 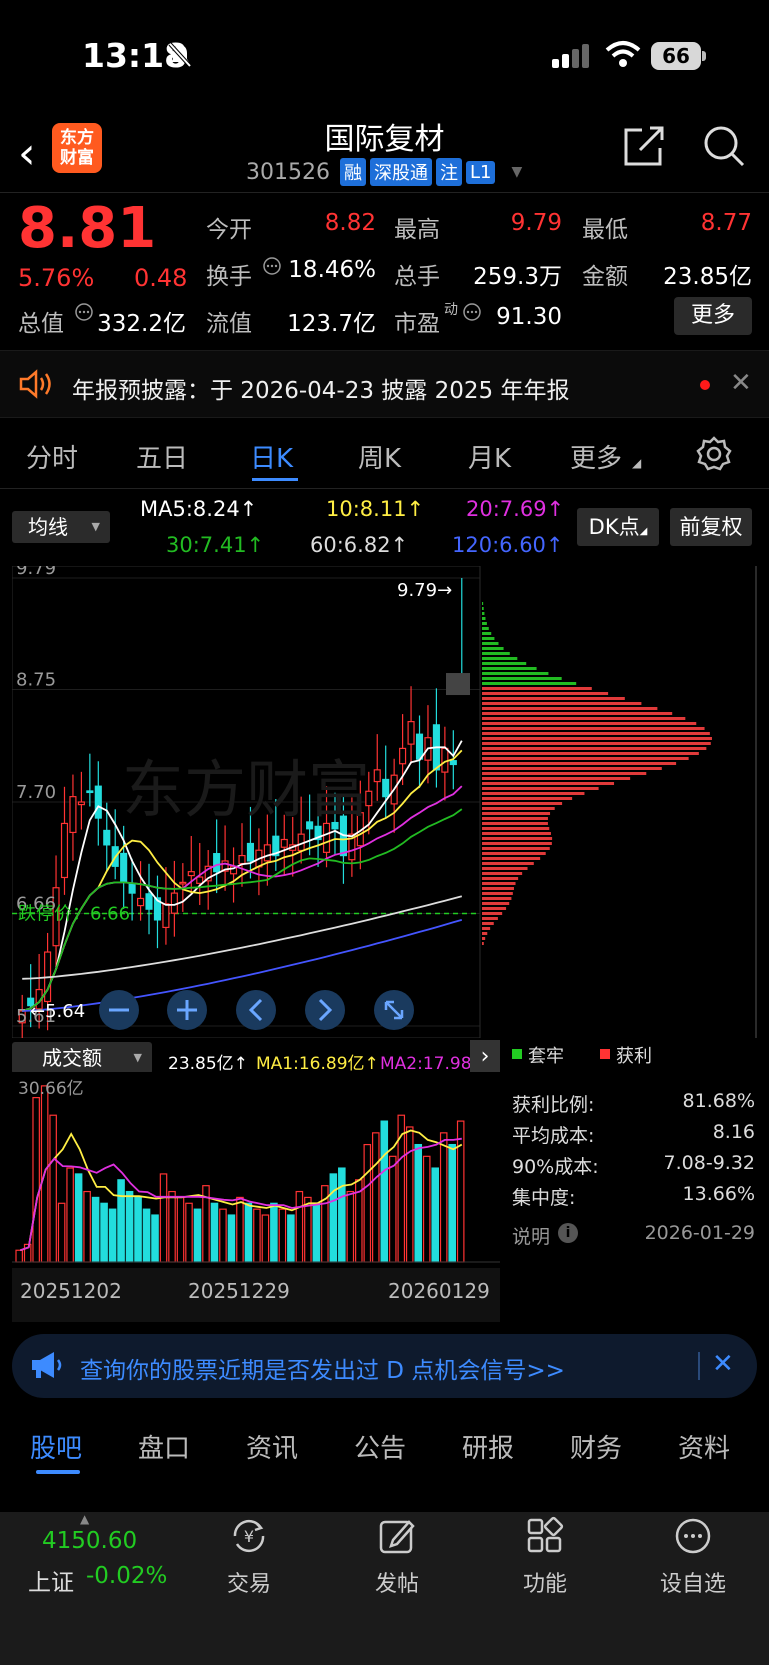 I want to click on tab-monthly-k: 月K, so click(x=489, y=456).